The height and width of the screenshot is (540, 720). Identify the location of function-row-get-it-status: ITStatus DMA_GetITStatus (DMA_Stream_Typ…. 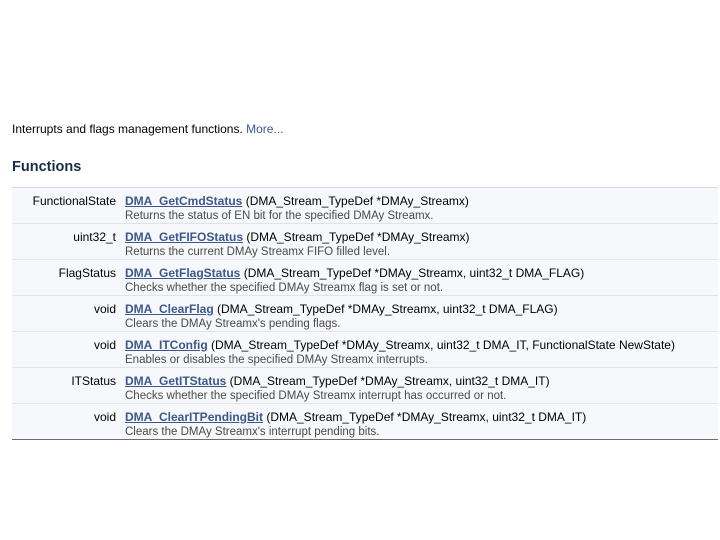
(365, 386).